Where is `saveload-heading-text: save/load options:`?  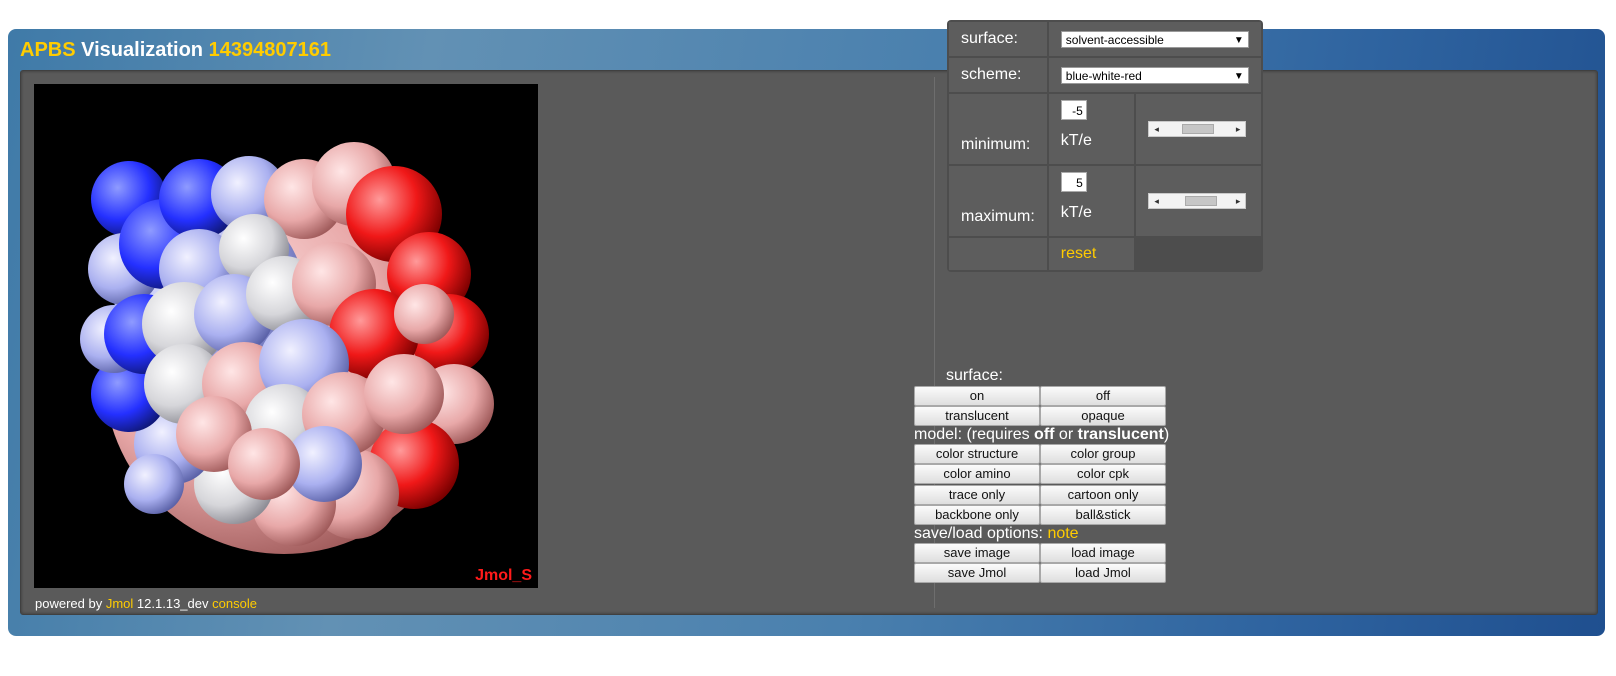 saveload-heading-text: save/load options: is located at coordinates (978, 533).